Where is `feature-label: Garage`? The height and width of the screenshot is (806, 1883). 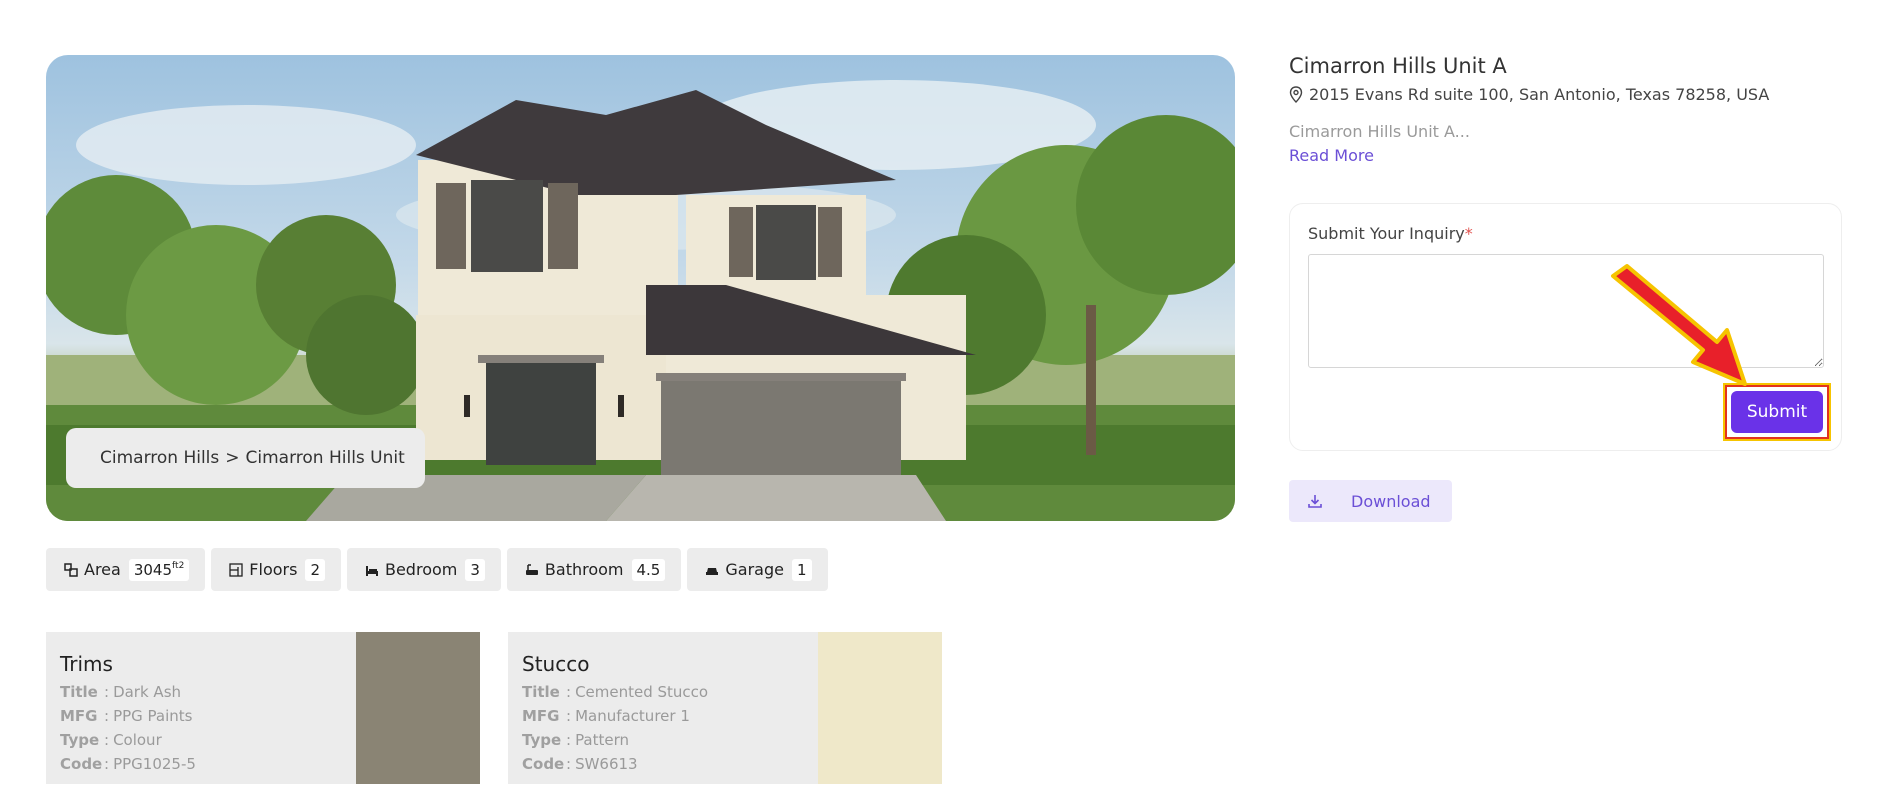 feature-label: Garage is located at coordinates (754, 569).